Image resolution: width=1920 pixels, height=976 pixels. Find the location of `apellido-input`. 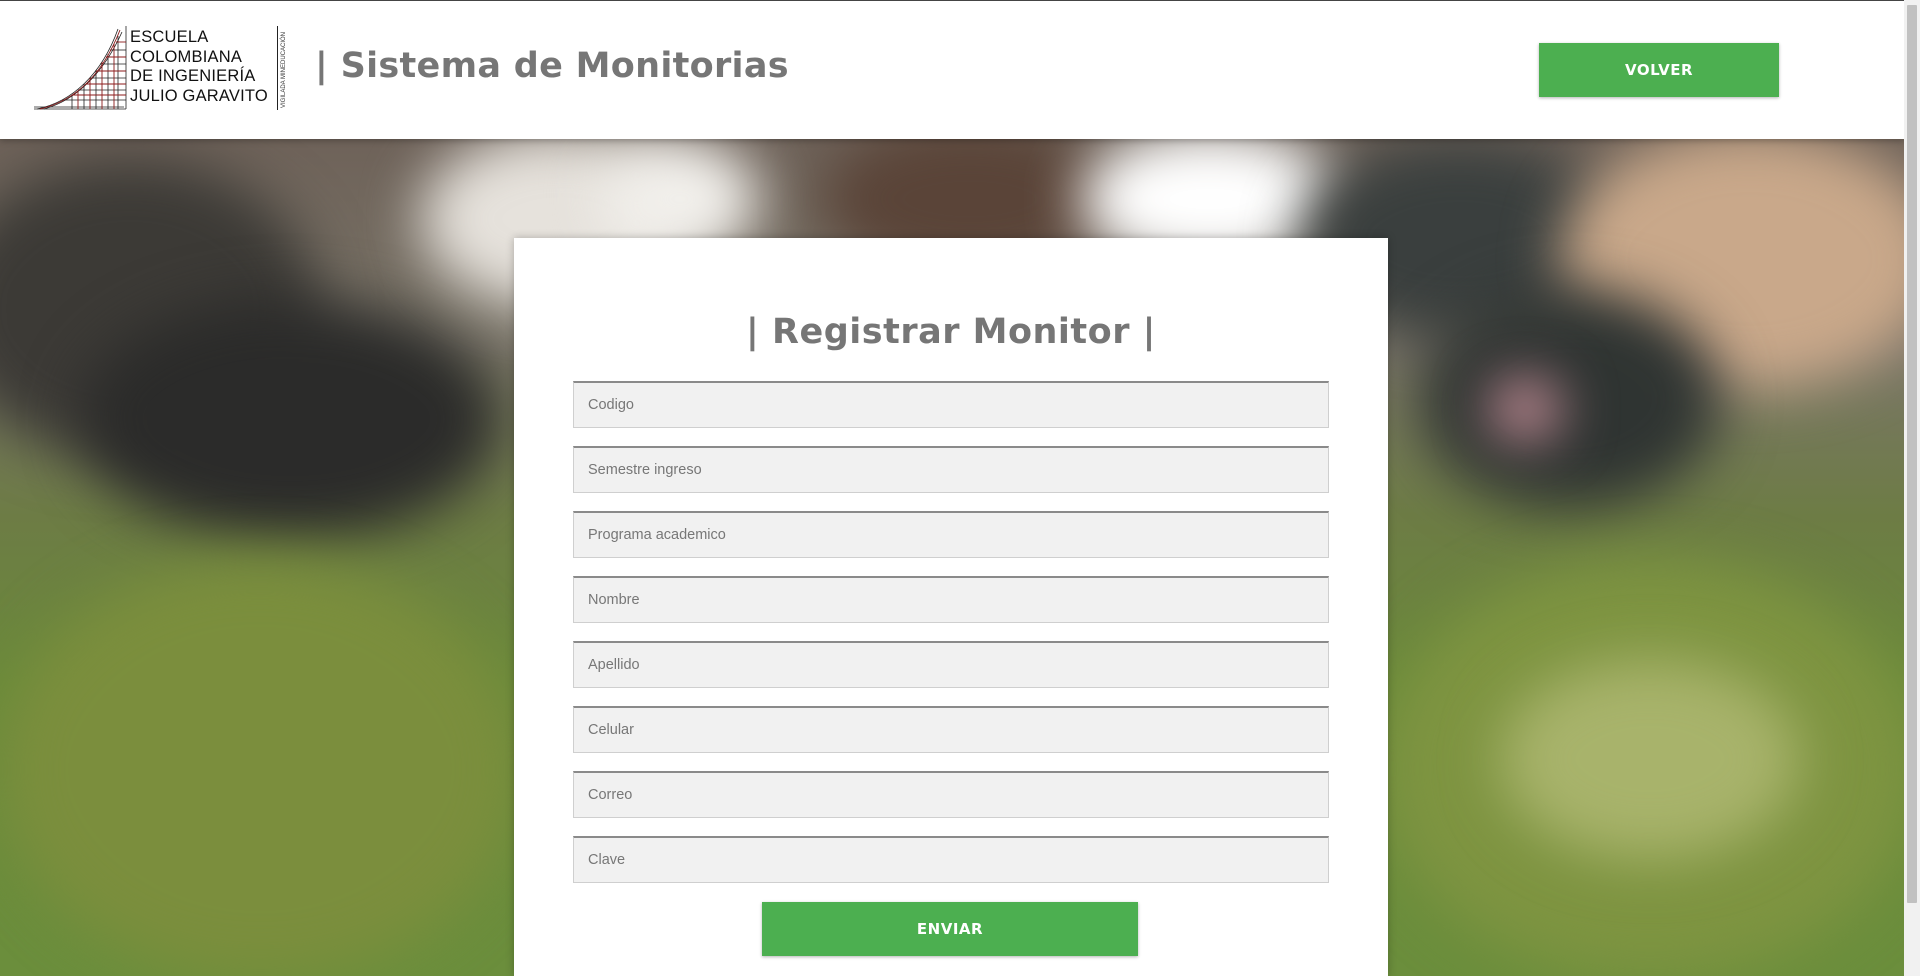

apellido-input is located at coordinates (951, 664).